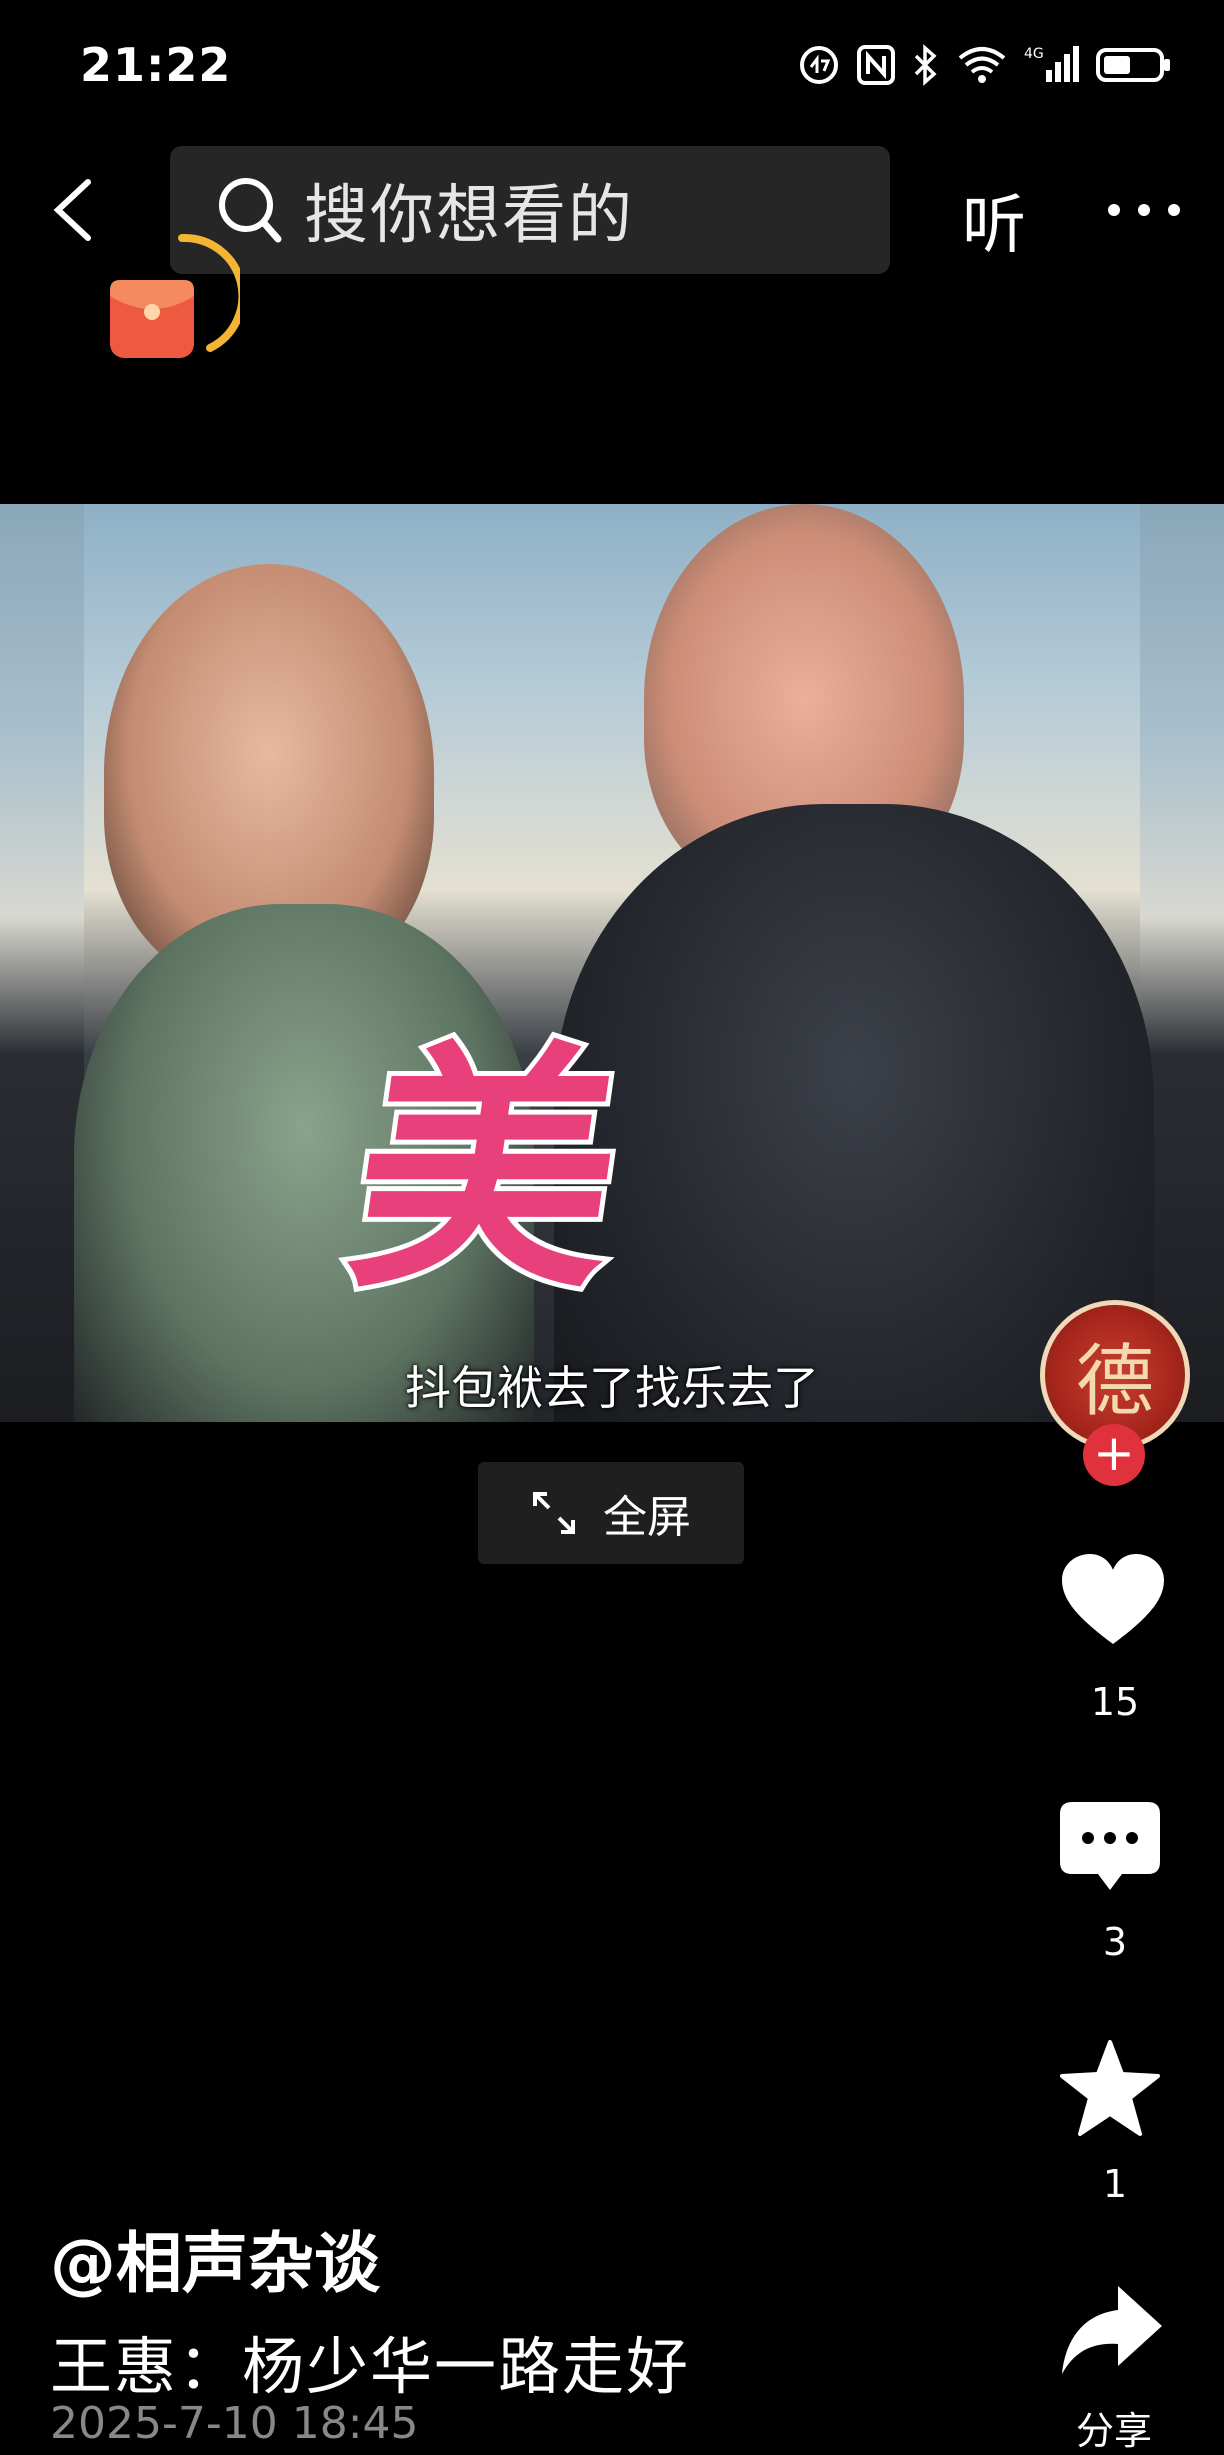 This screenshot has width=1224, height=2455. What do you see at coordinates (1114, 1382) in the screenshot?
I see `avatar-emblem: 德` at bounding box center [1114, 1382].